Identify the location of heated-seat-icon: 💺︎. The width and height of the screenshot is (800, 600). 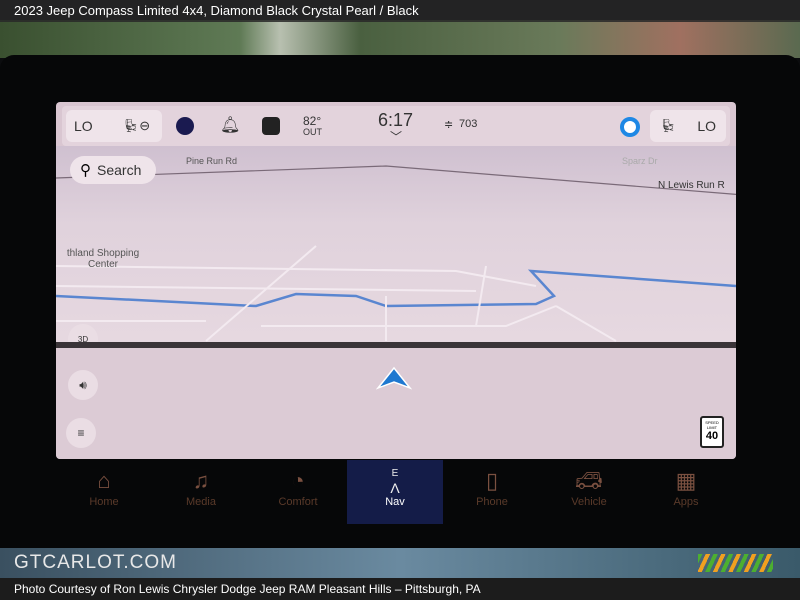
(668, 125).